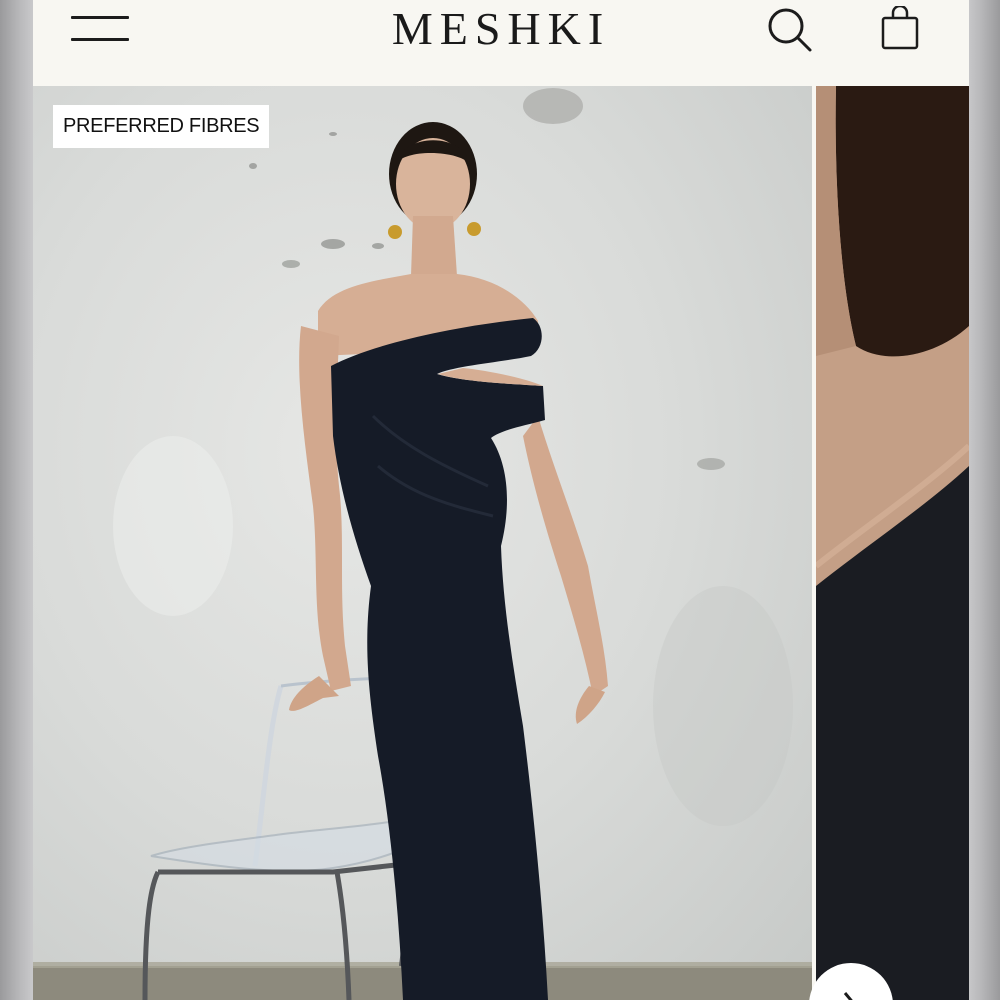  What do you see at coordinates (848, 996) in the screenshot?
I see `chevron-right-icon` at bounding box center [848, 996].